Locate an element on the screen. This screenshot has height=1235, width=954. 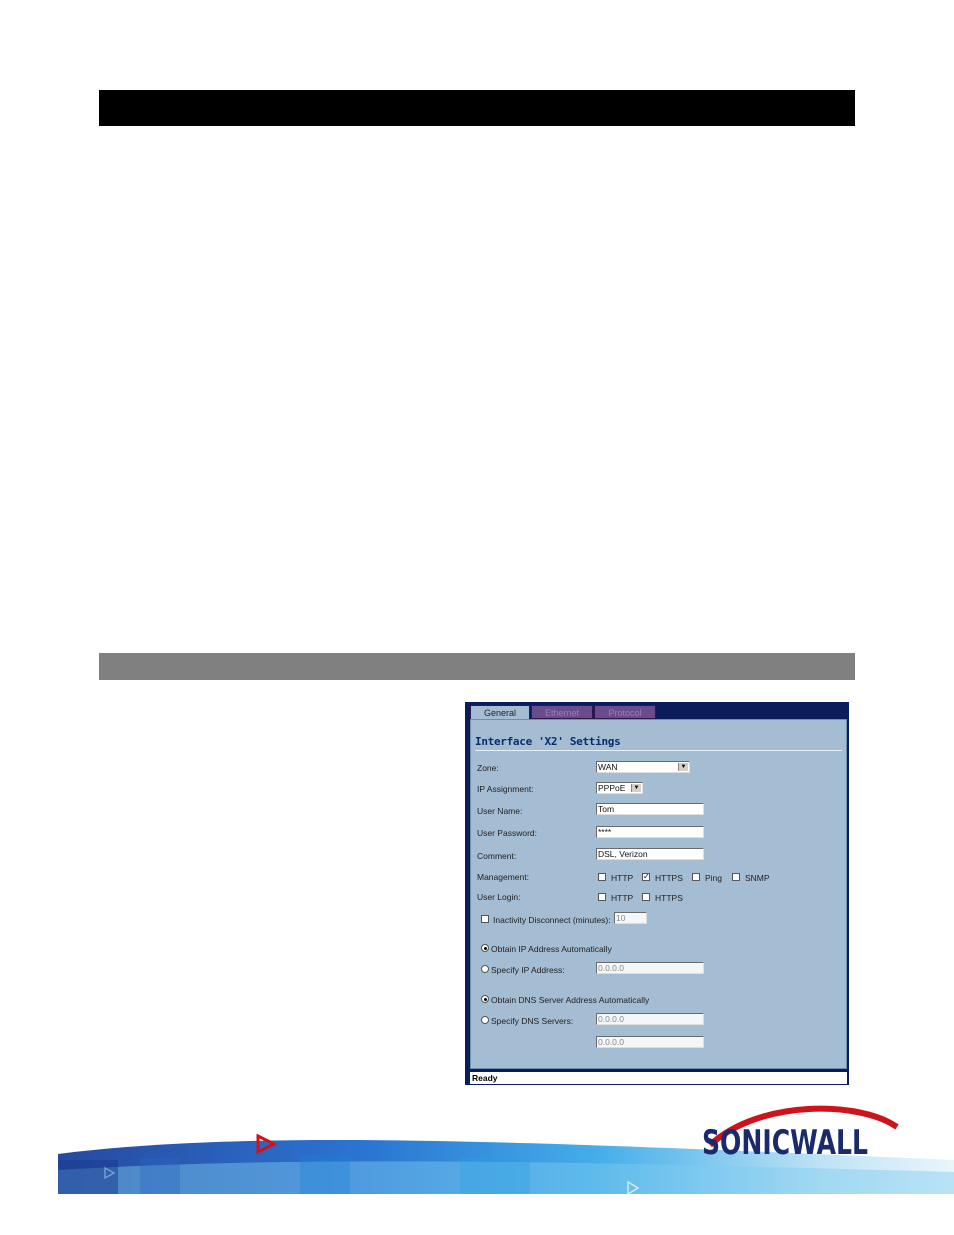
obtain-dns-auto-radio is located at coordinates (485, 999).